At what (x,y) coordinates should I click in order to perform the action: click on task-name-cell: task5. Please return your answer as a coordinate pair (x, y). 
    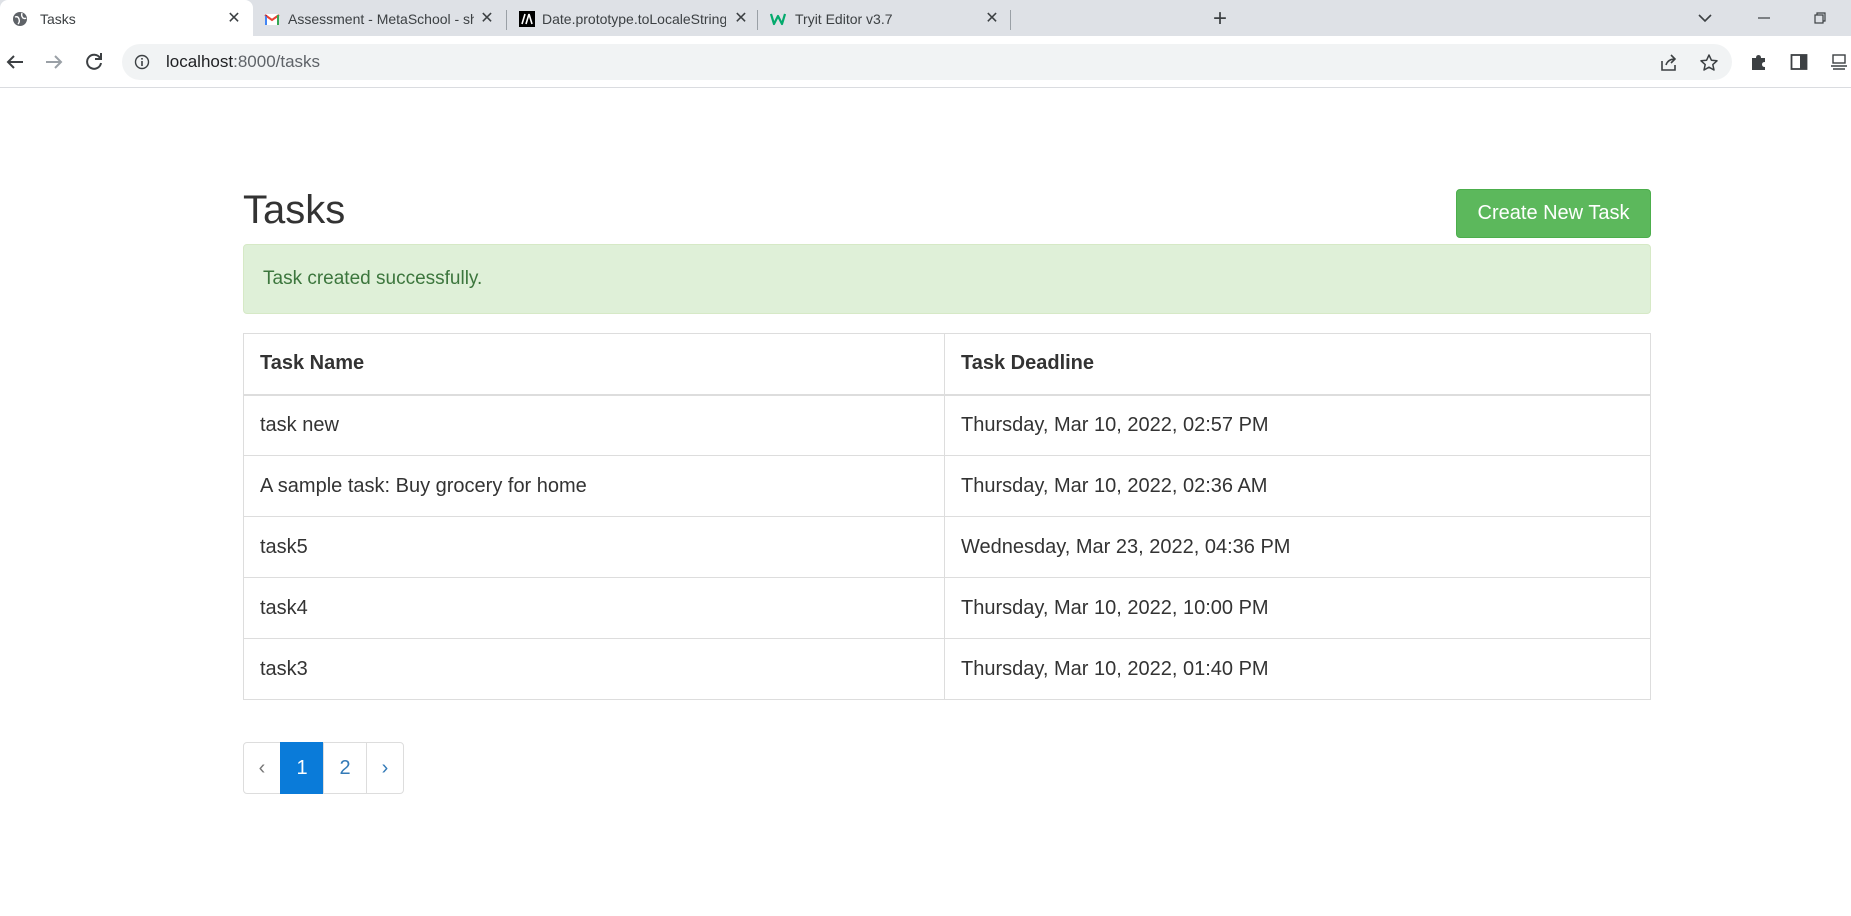
    Looking at the image, I should click on (594, 547).